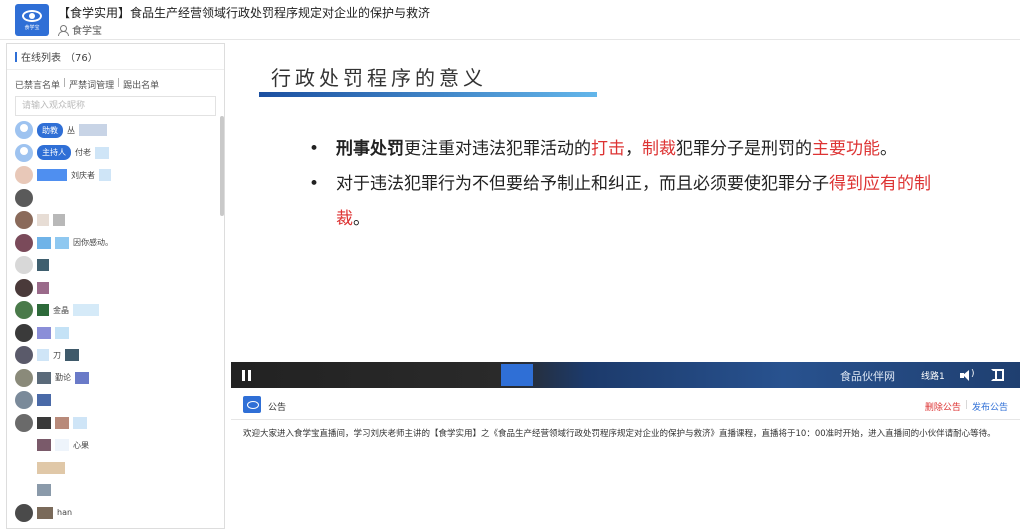 The width and height of the screenshot is (1020, 529). I want to click on logo-text: 食学宝, so click(32, 27).